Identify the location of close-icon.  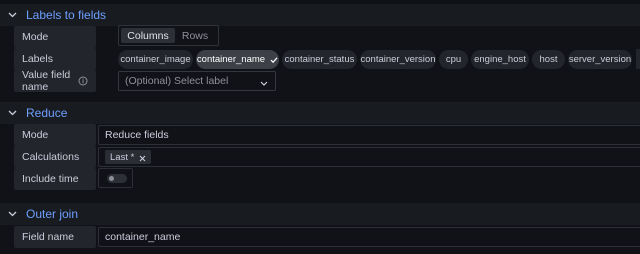
(142, 157).